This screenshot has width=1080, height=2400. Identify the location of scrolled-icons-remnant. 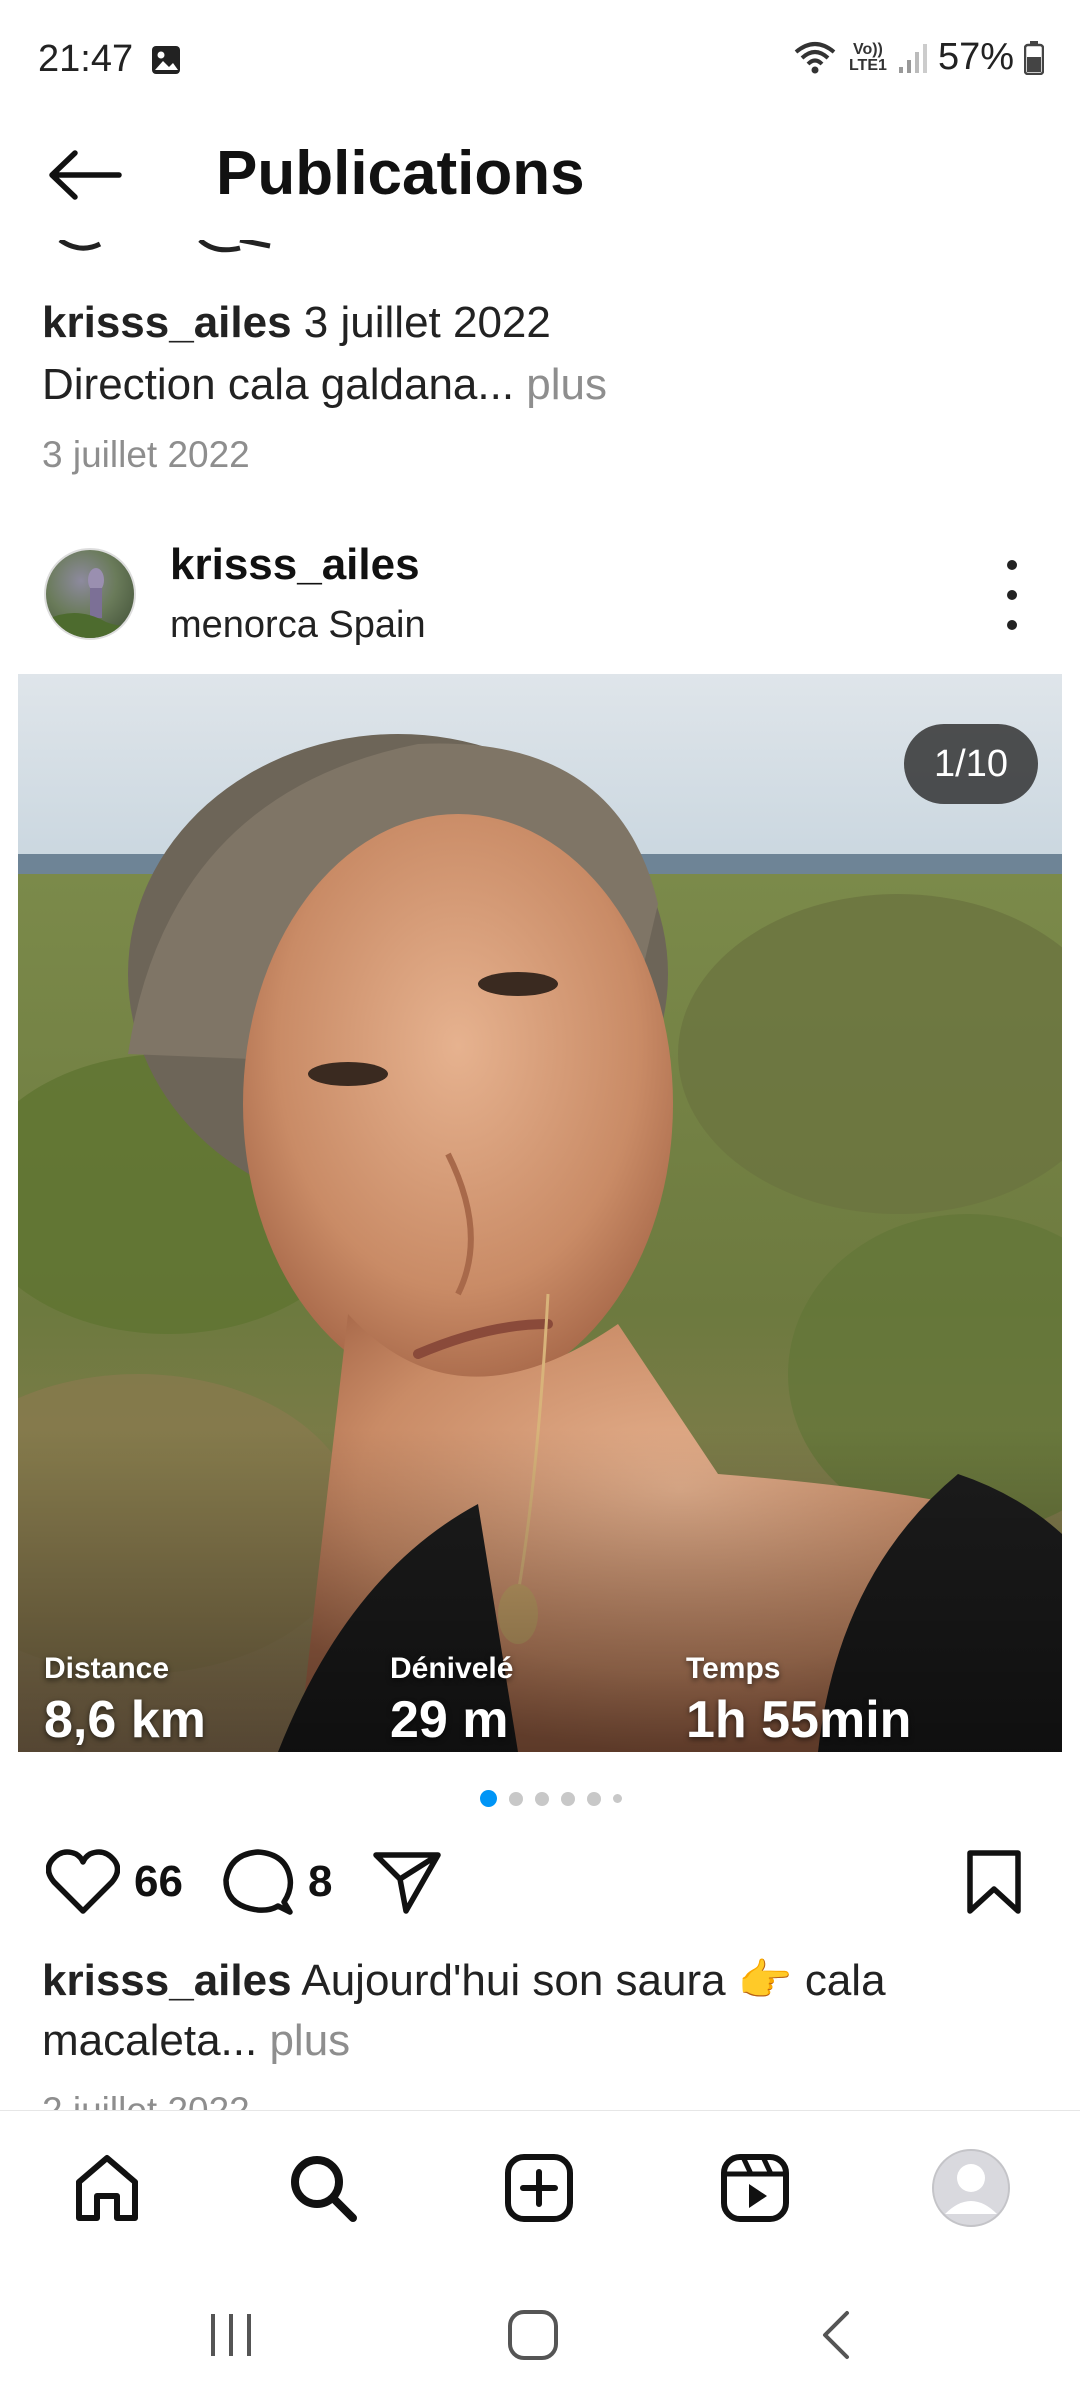
(170, 250).